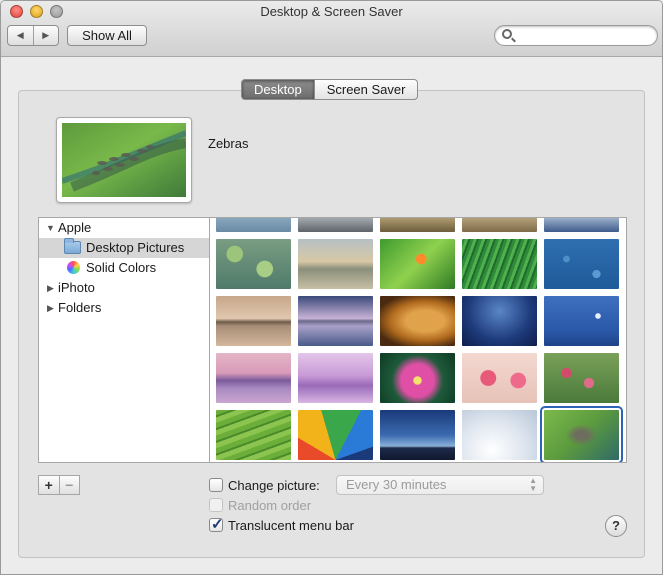 This screenshot has width=663, height=575. I want to click on chevron-left-icon: ◀, so click(20, 35).